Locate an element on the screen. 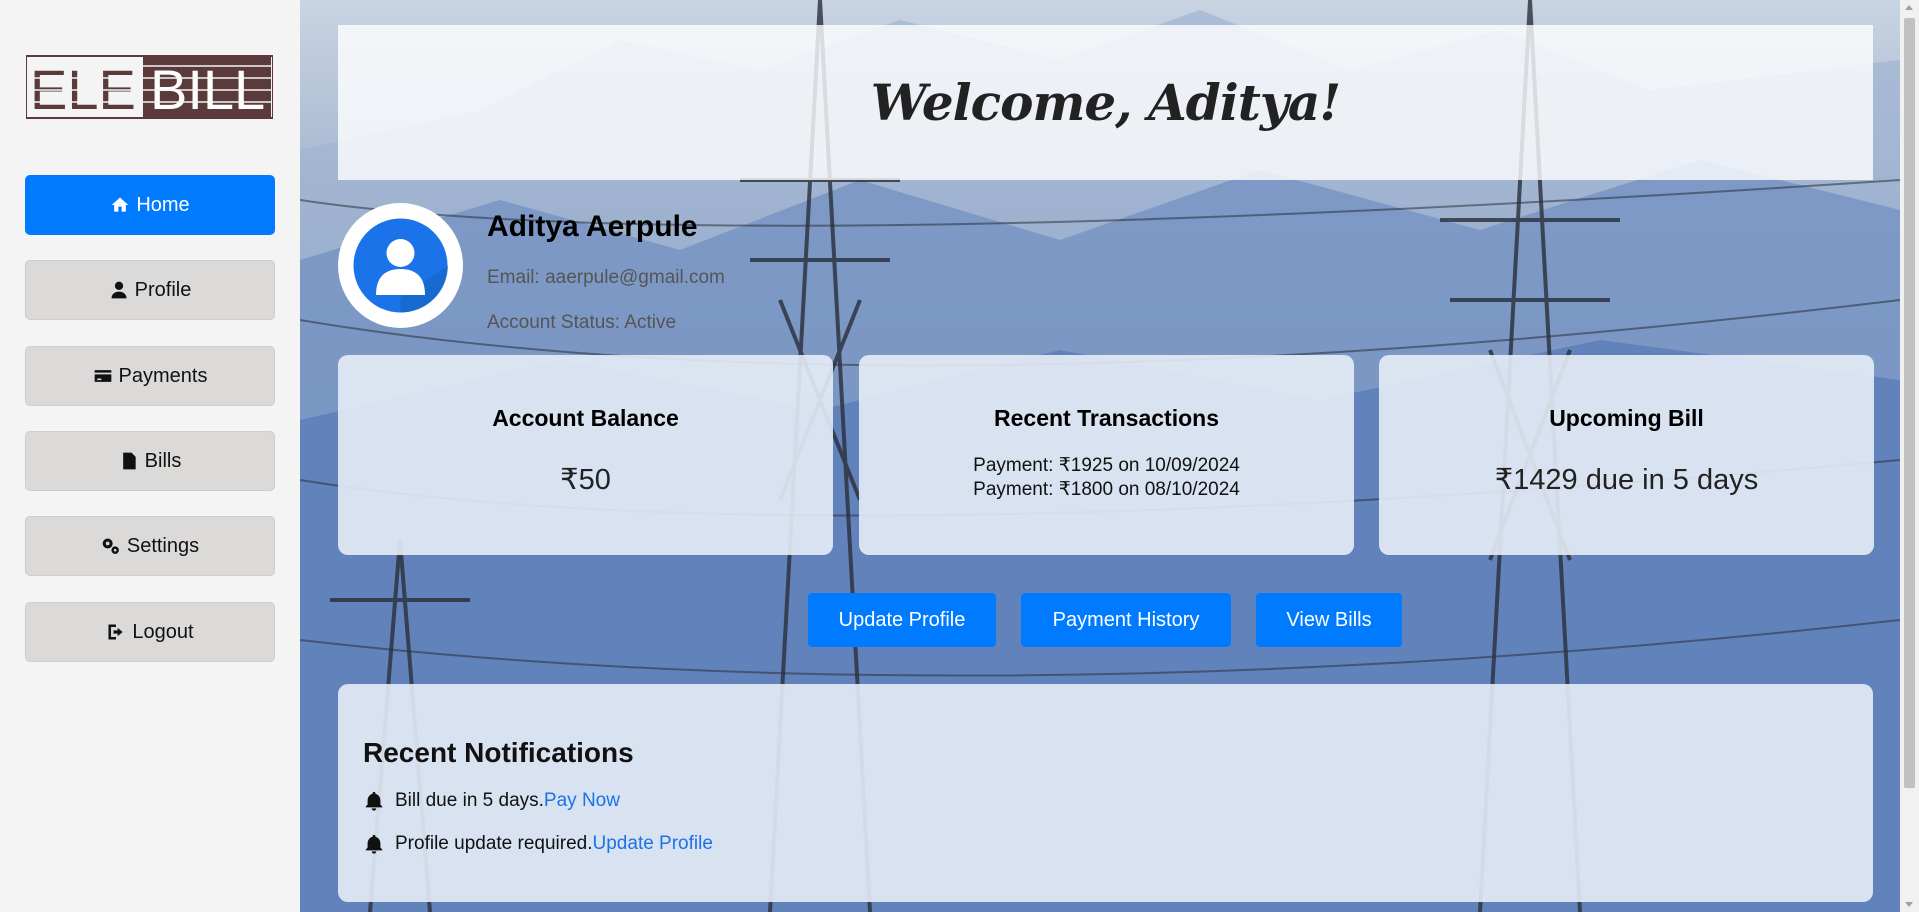 The image size is (1919, 912). elebill-logo: ELE BILL is located at coordinates (149, 87).